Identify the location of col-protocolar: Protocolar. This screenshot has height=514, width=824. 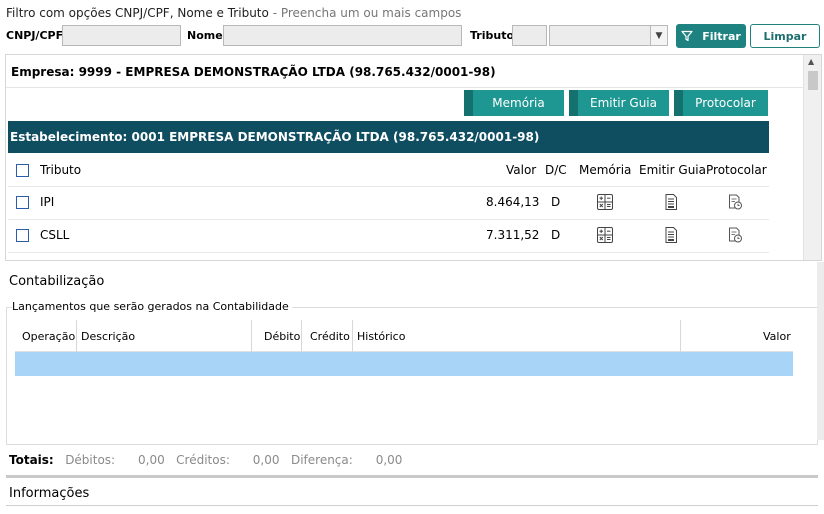
(736, 170).